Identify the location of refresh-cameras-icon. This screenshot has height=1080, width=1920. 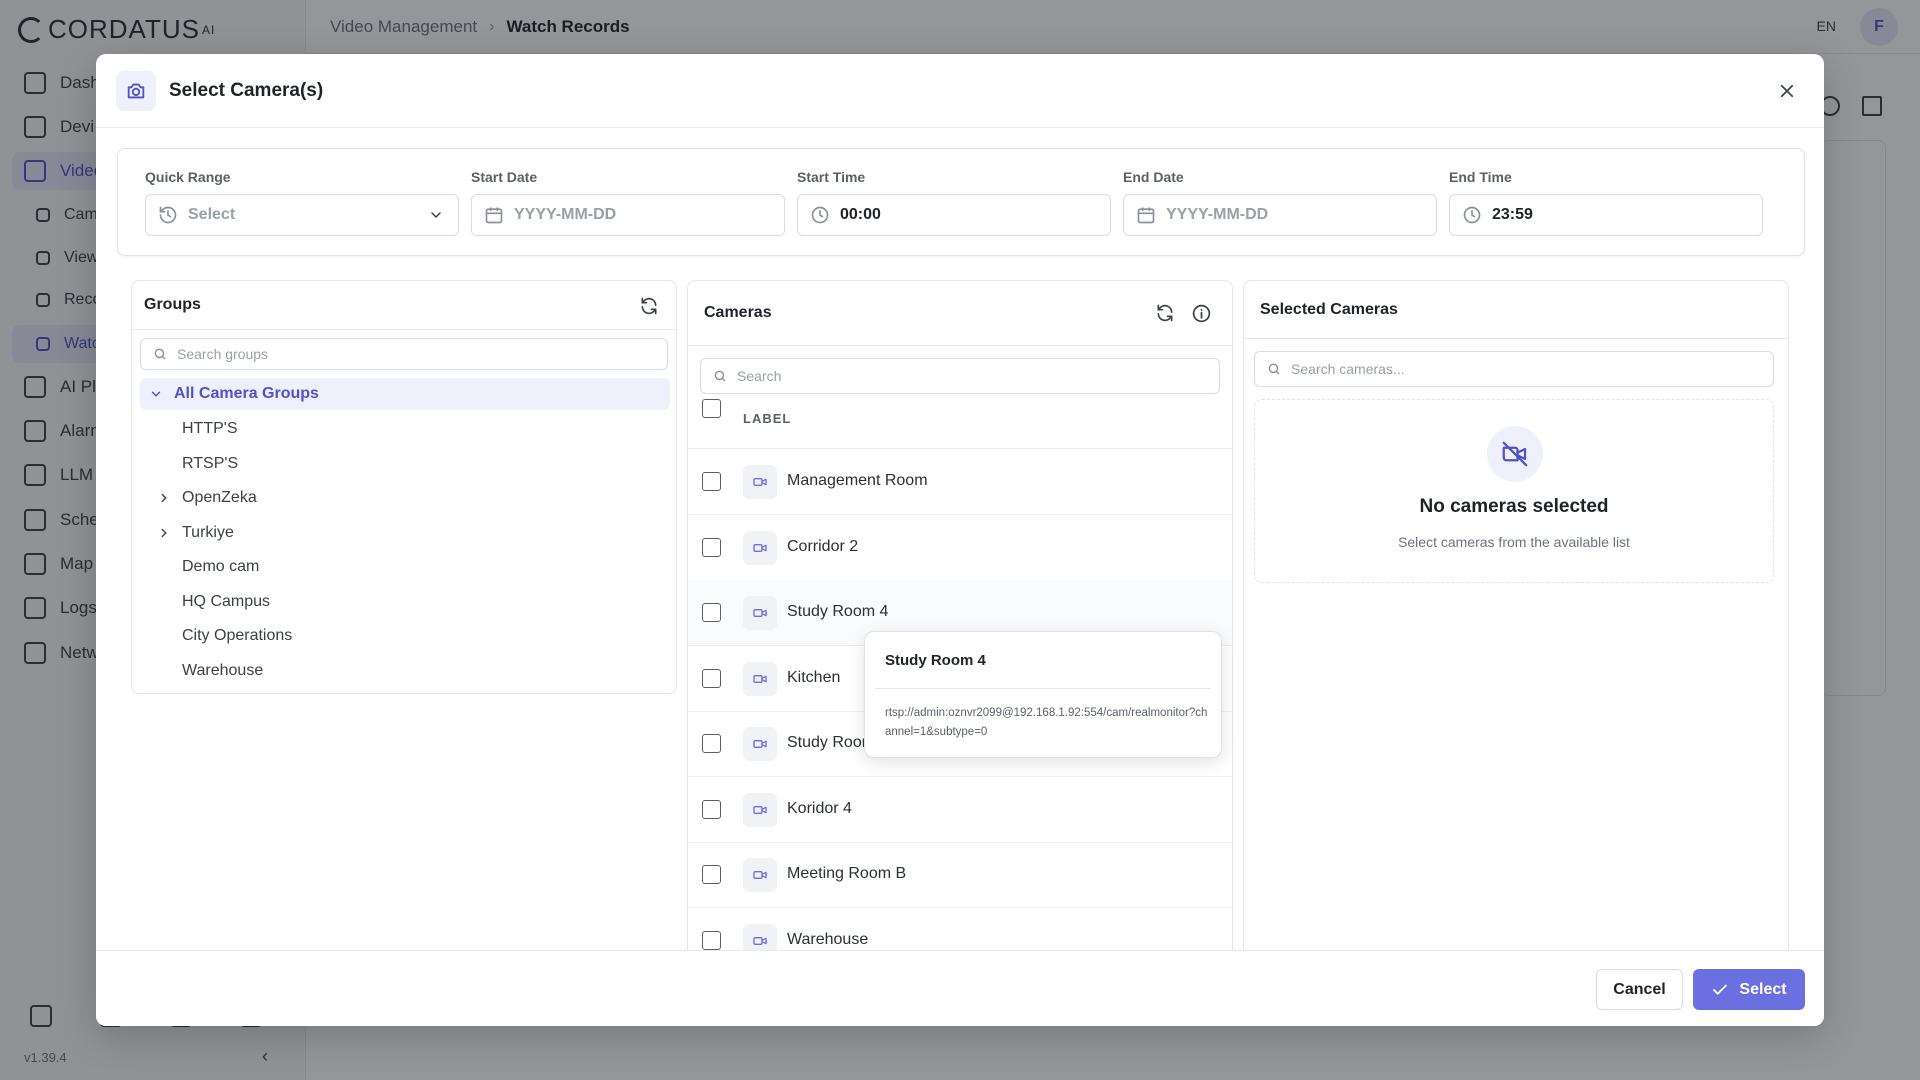
(1165, 313).